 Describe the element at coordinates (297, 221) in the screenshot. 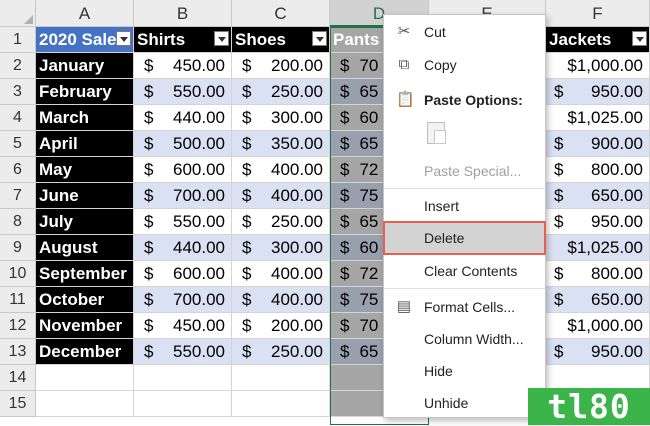

I see `amount-value: 250.00` at that location.